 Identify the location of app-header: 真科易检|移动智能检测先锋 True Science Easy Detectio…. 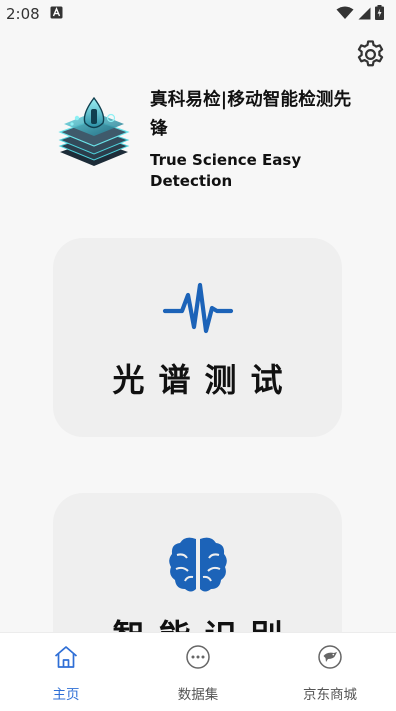
(208, 146).